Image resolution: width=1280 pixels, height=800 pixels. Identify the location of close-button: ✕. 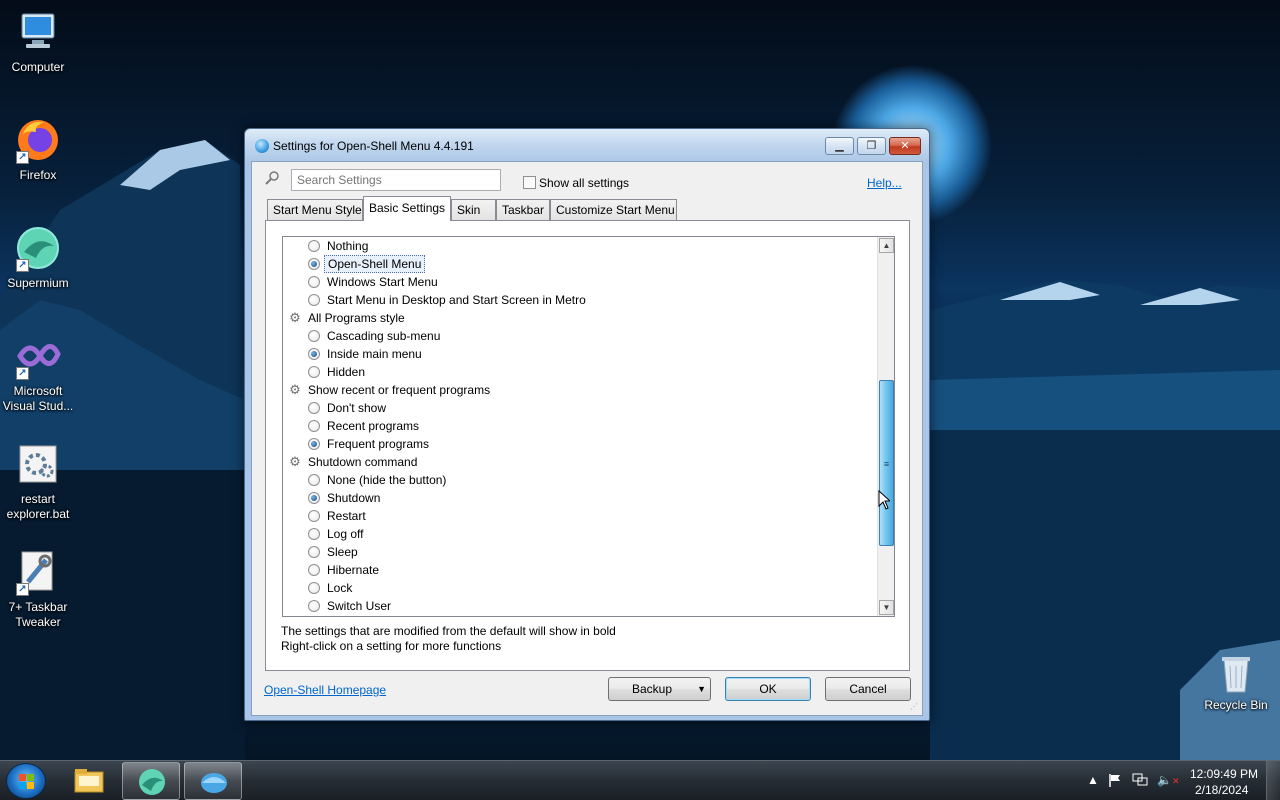
(905, 146).